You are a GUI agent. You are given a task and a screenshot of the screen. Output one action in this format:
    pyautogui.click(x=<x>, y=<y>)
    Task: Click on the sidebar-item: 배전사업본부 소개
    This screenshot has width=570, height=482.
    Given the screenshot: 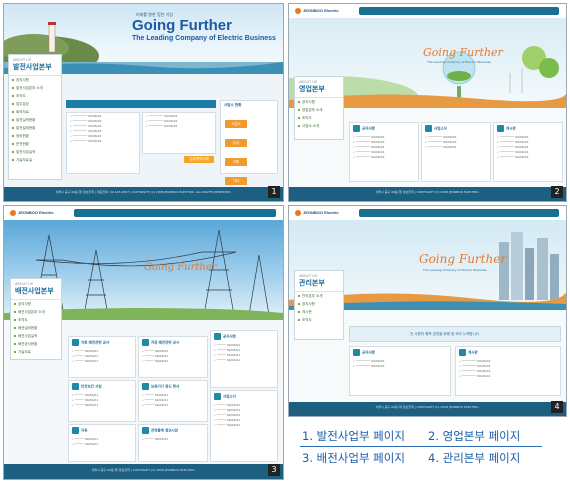 What is the action you would take?
    pyautogui.click(x=36, y=312)
    